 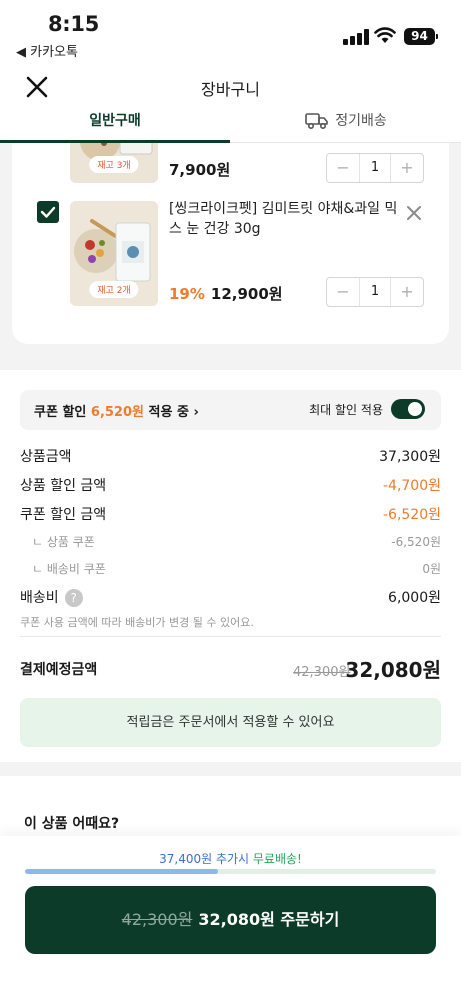 What do you see at coordinates (361, 121) in the screenshot?
I see `tab-subscription-label: 정기배송` at bounding box center [361, 121].